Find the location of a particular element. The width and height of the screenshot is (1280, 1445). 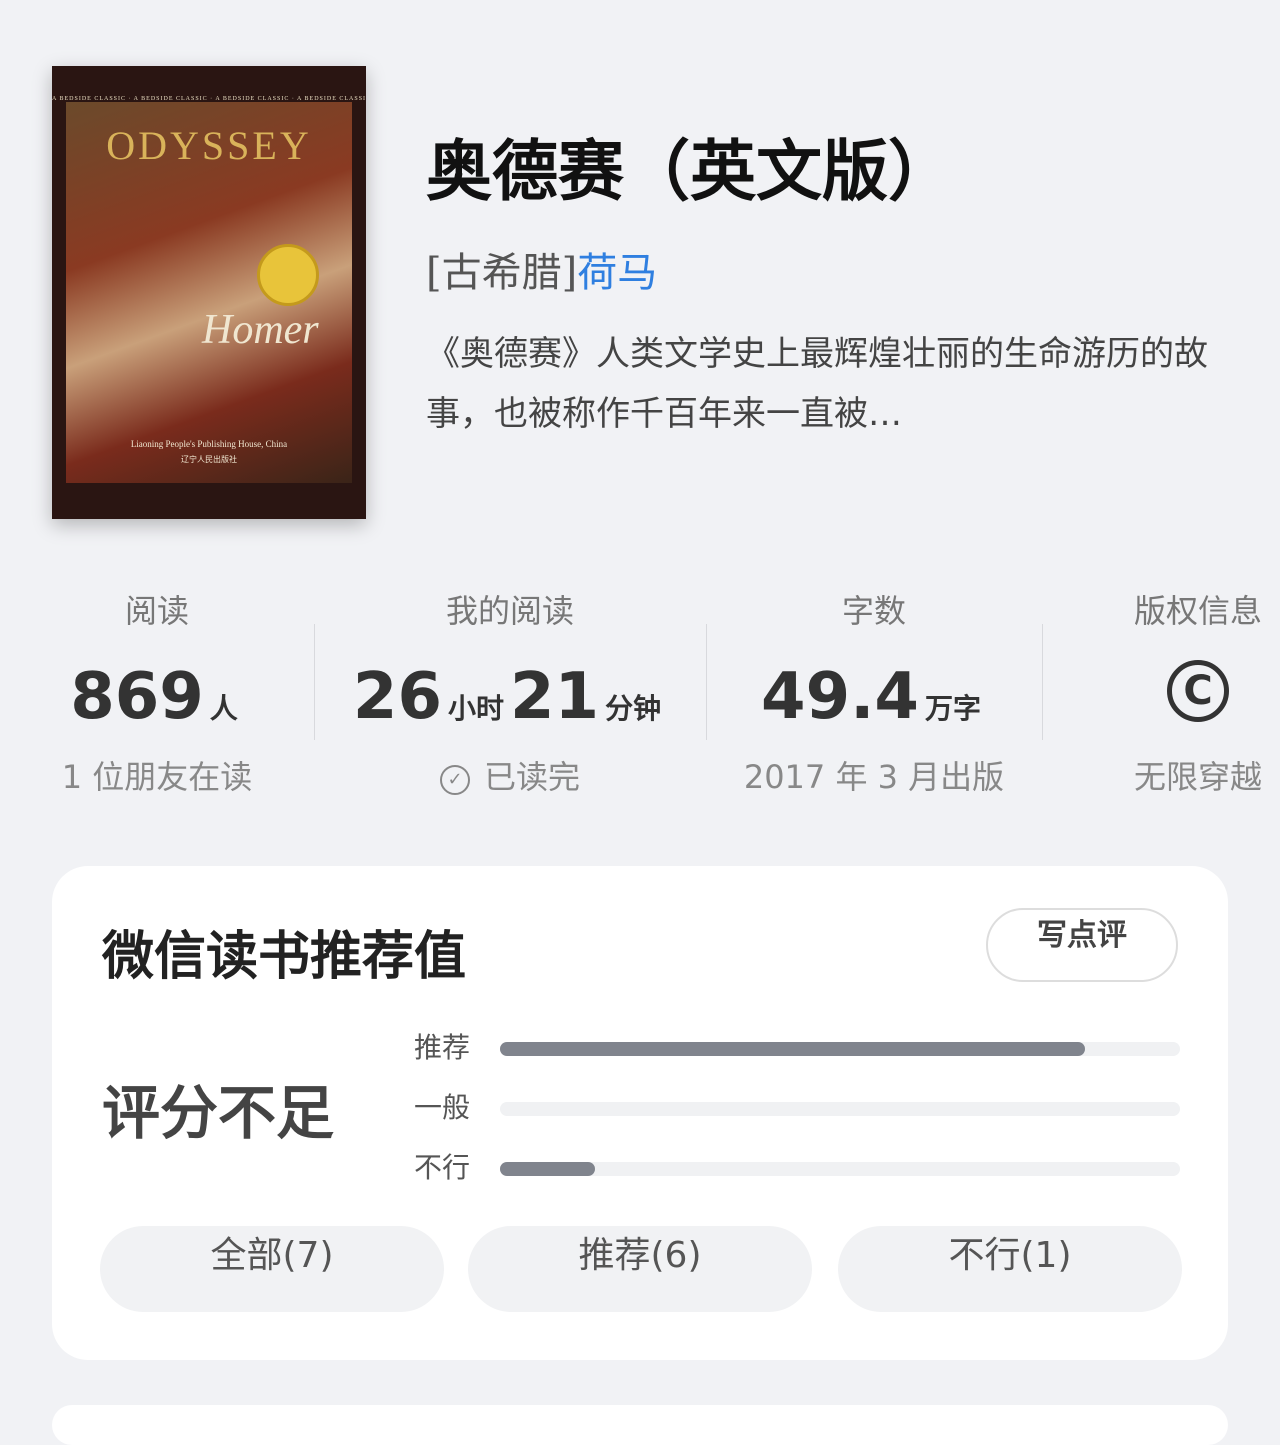

stat-word-count-label: 字数 is located at coordinates (873, 611).